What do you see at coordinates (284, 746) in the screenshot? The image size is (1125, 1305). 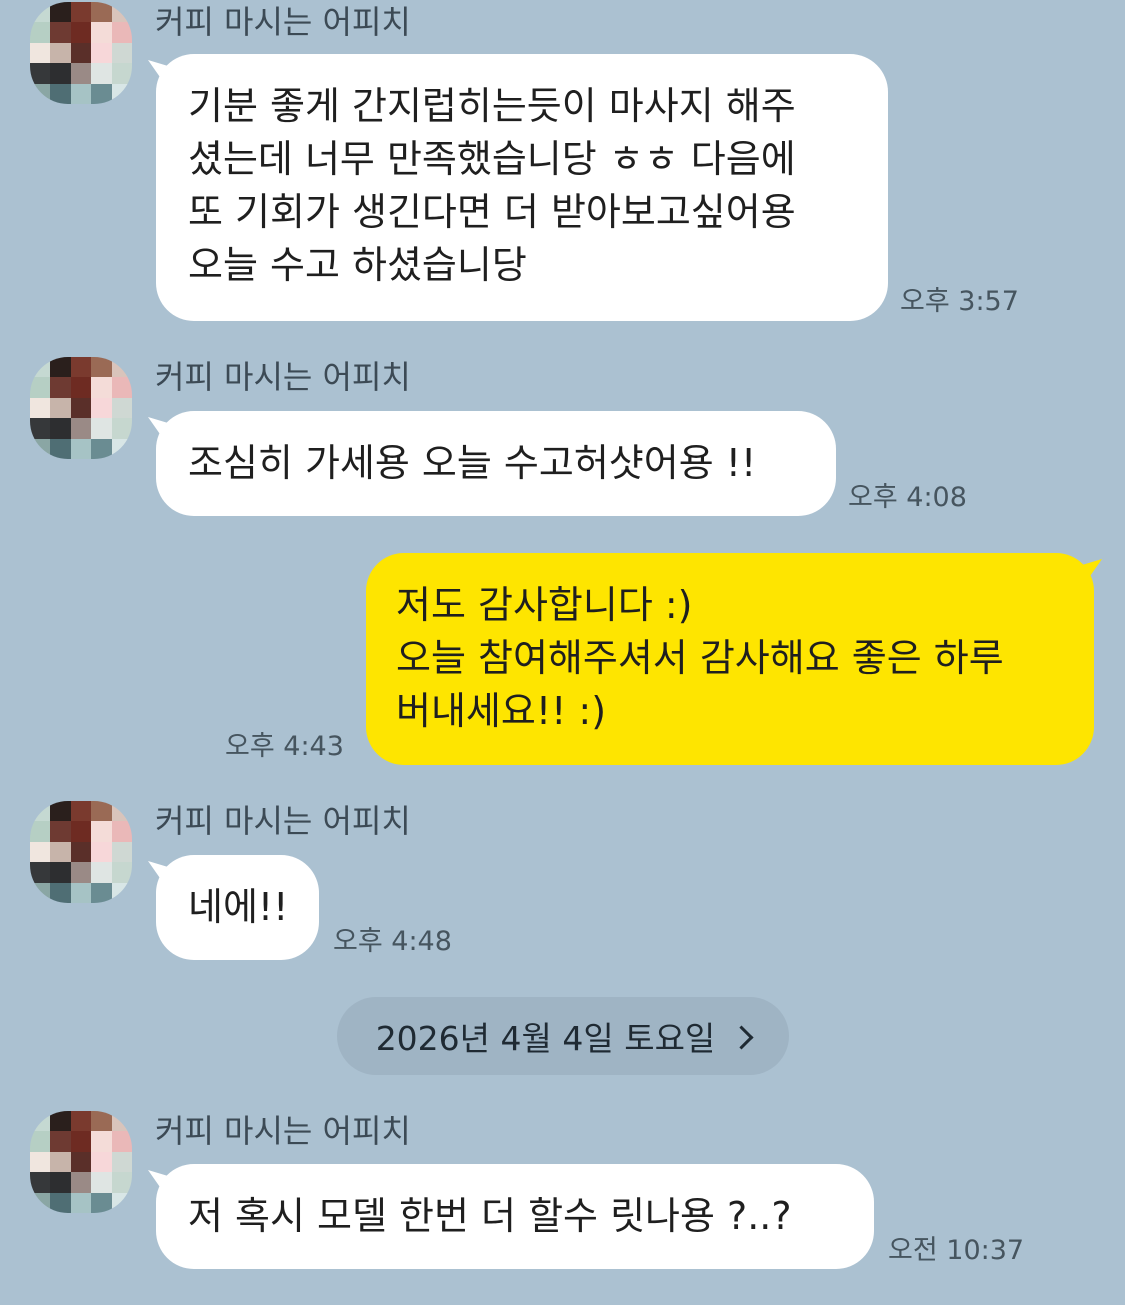 I see `message-time: 오후 4:43` at bounding box center [284, 746].